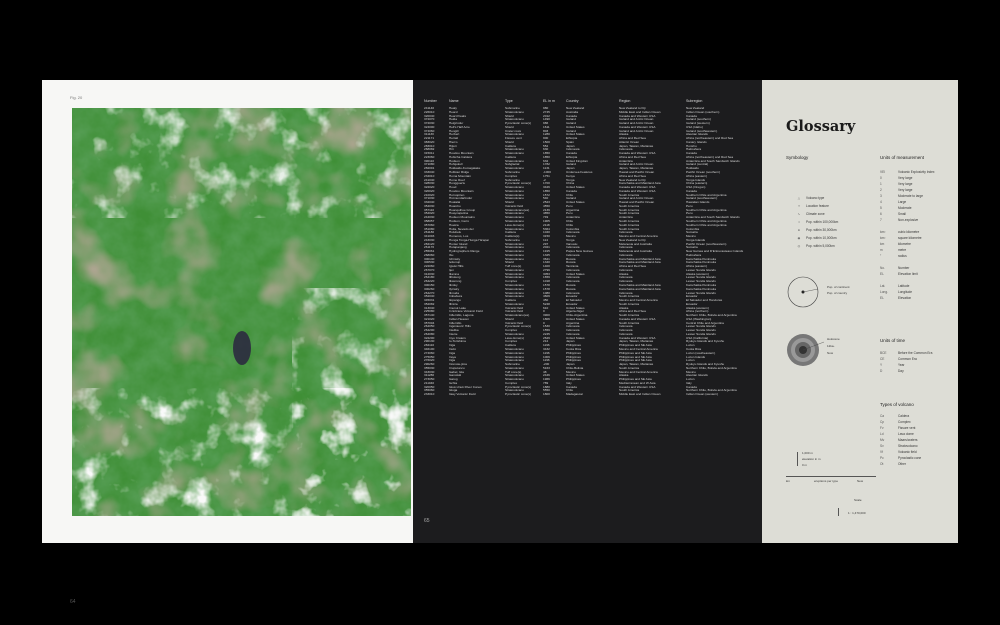  What do you see at coordinates (811, 459) in the screenshot?
I see `scale-label-2: elevation in m` at bounding box center [811, 459].